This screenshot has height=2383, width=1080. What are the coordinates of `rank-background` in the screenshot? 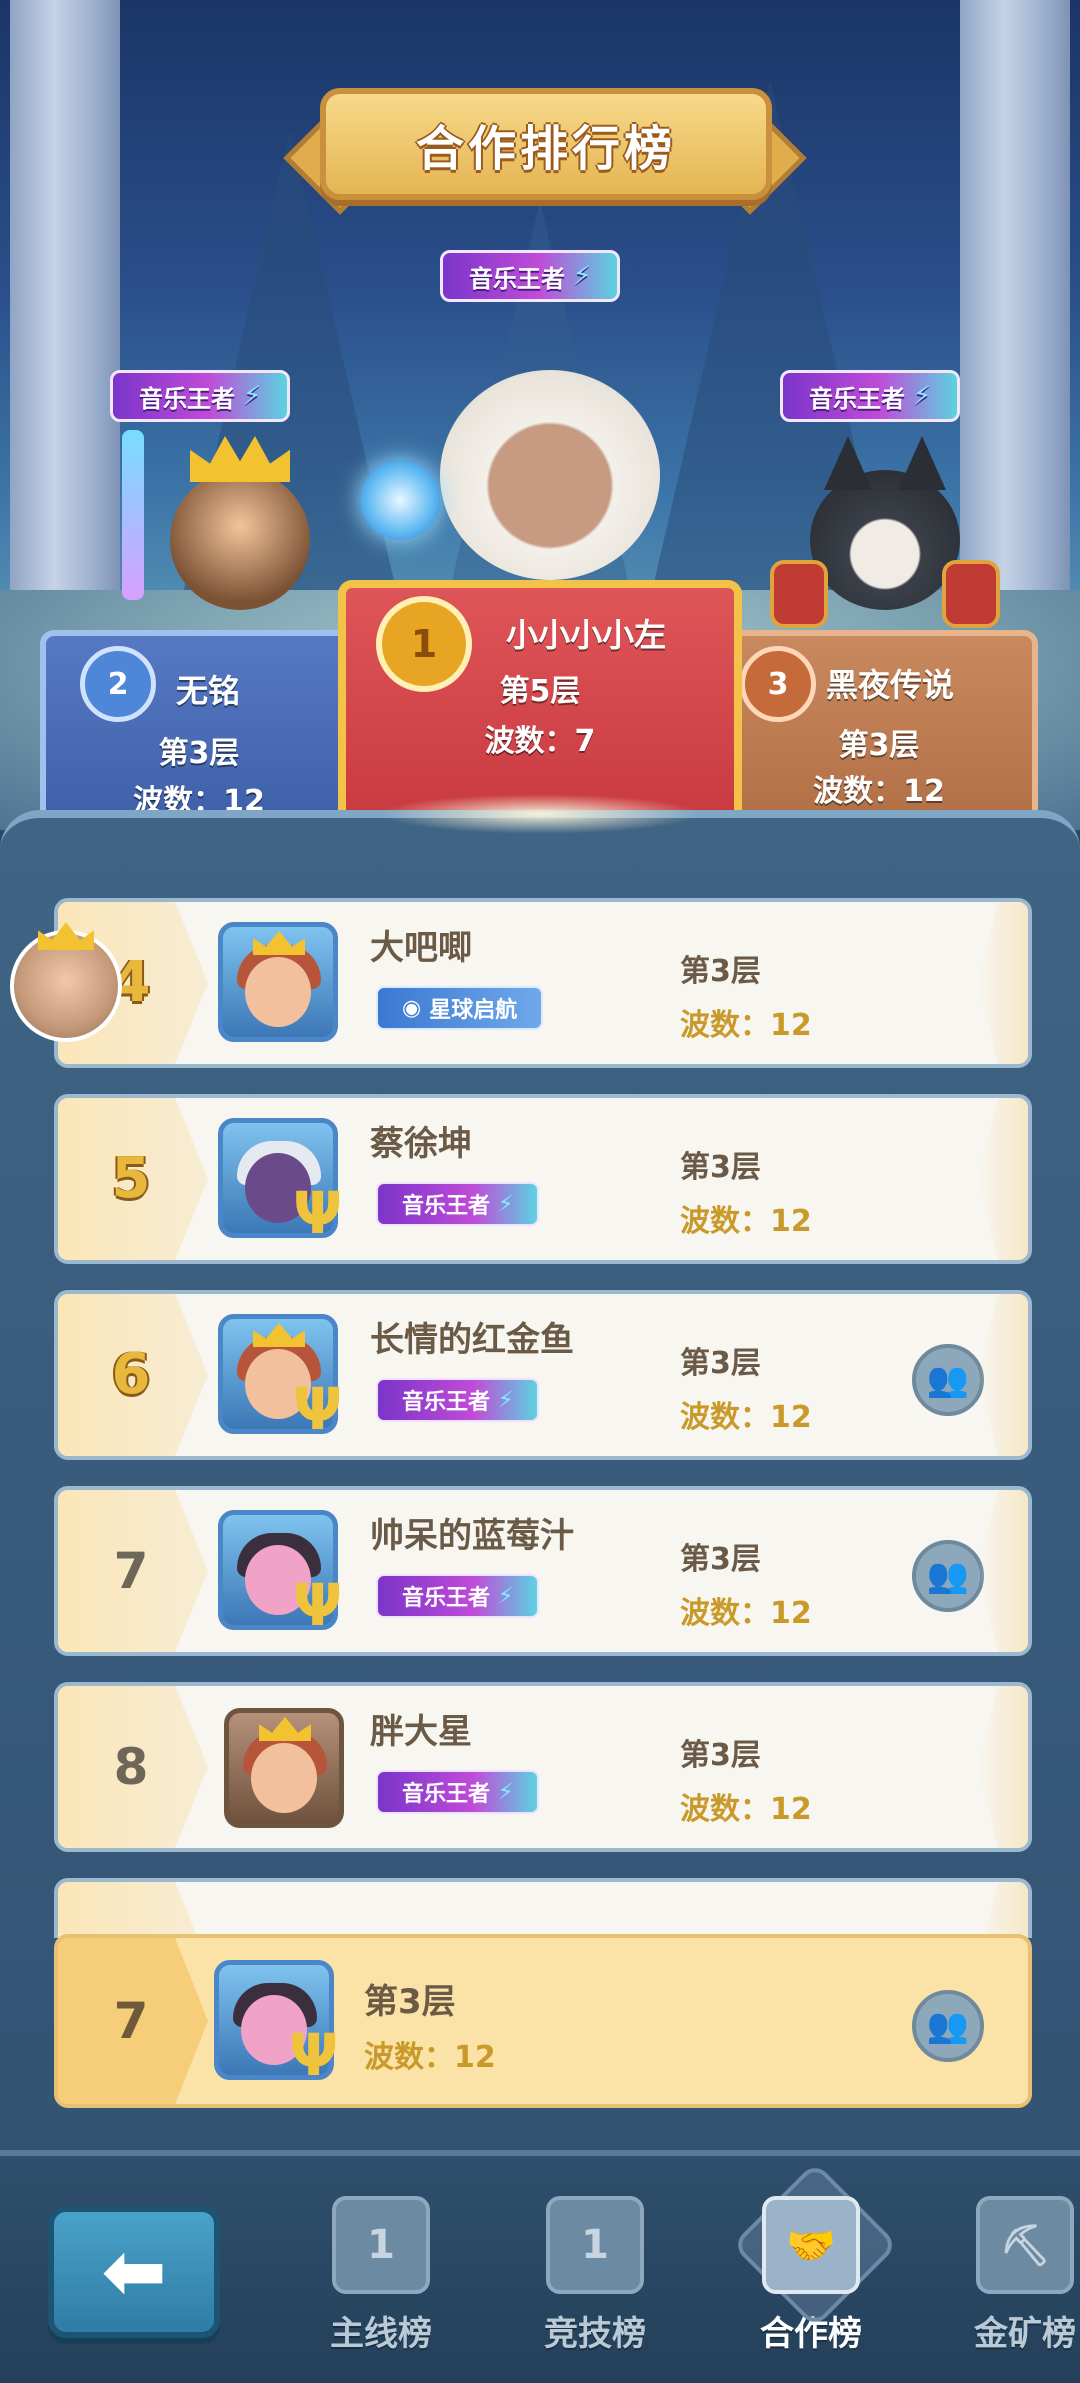 It's located at (133, 1910).